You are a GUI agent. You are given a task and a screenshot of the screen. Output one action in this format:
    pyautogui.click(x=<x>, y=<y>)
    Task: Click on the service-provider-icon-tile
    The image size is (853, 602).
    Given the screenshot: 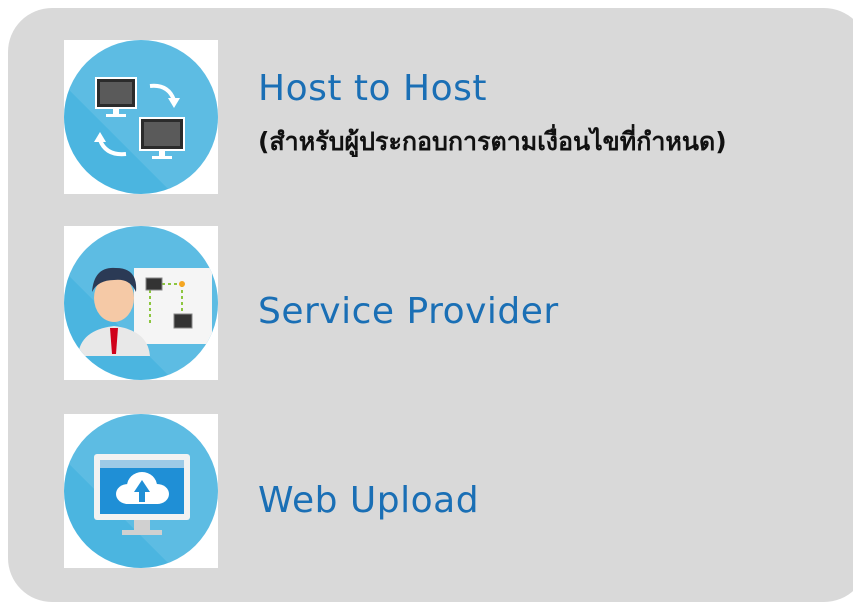 What is the action you would take?
    pyautogui.click(x=141, y=303)
    